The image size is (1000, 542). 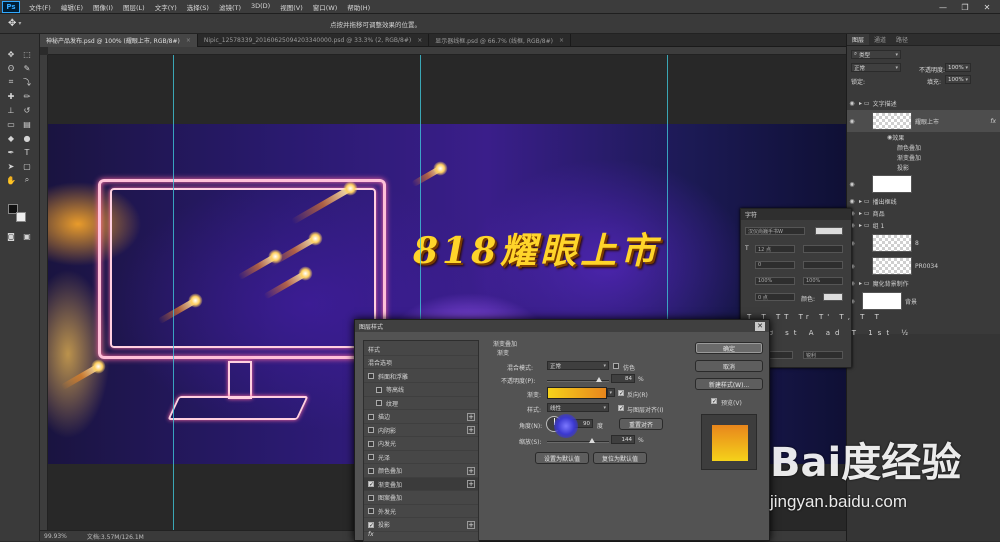 What do you see at coordinates (11, 236) in the screenshot?
I see `quick-mask-icon: ◙` at bounding box center [11, 236].